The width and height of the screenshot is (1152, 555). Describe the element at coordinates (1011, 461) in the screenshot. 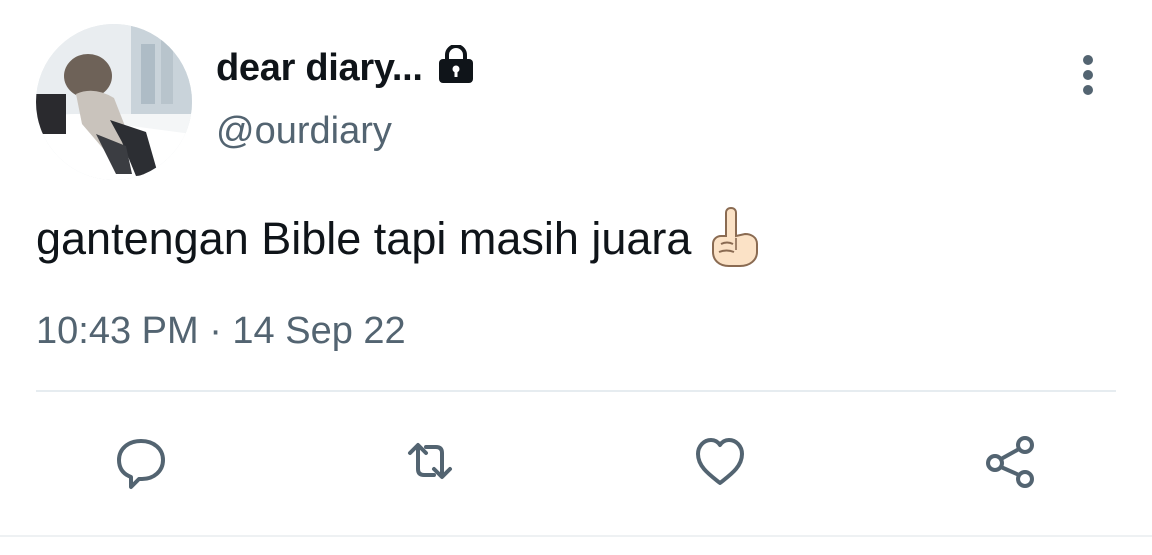

I see `share-icon` at that location.